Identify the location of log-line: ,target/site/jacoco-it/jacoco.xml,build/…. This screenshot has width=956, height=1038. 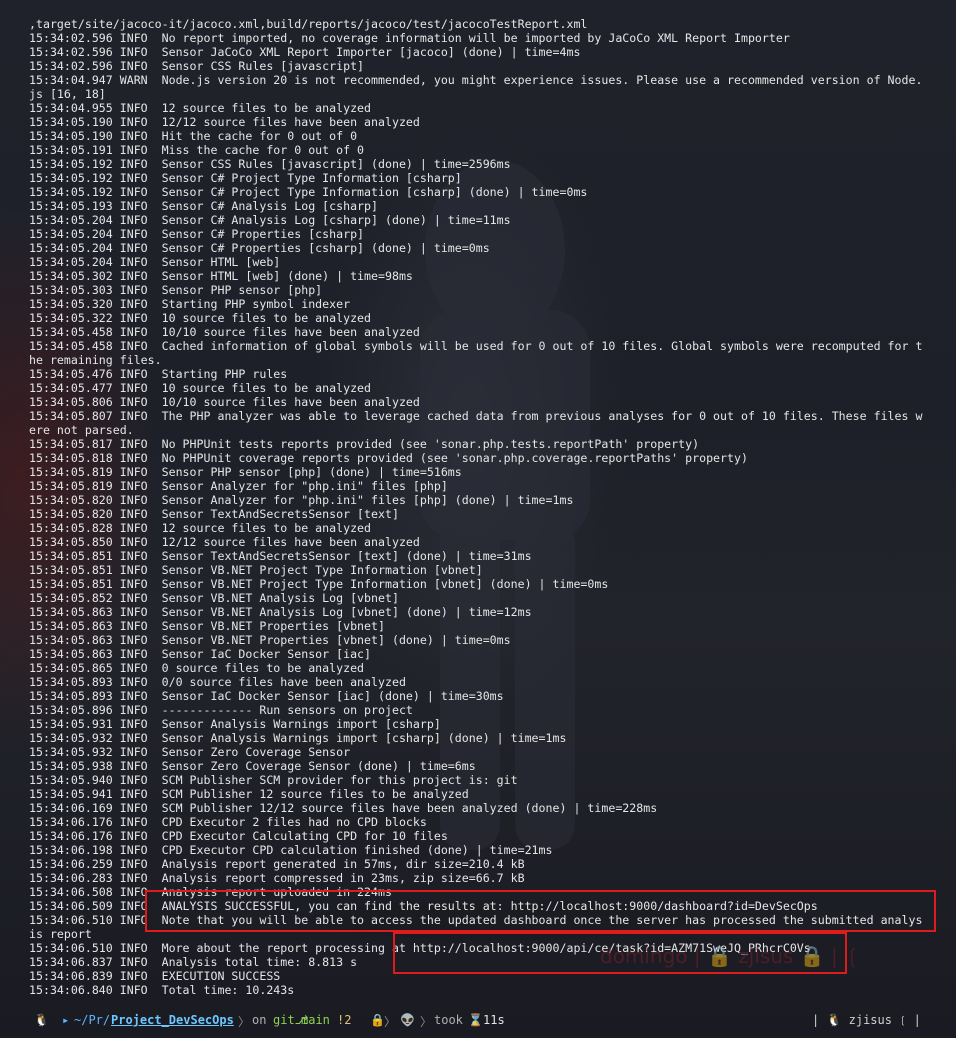
(308, 24).